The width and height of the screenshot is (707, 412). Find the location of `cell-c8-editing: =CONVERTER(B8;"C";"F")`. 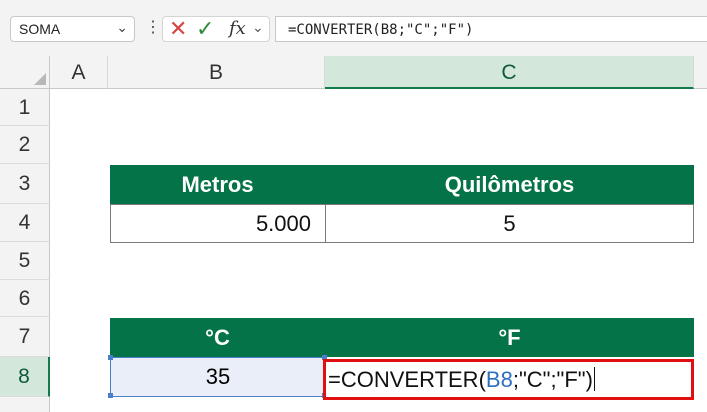

cell-c8-editing: =CONVERTER(B8;"C";"F") is located at coordinates (508, 379).